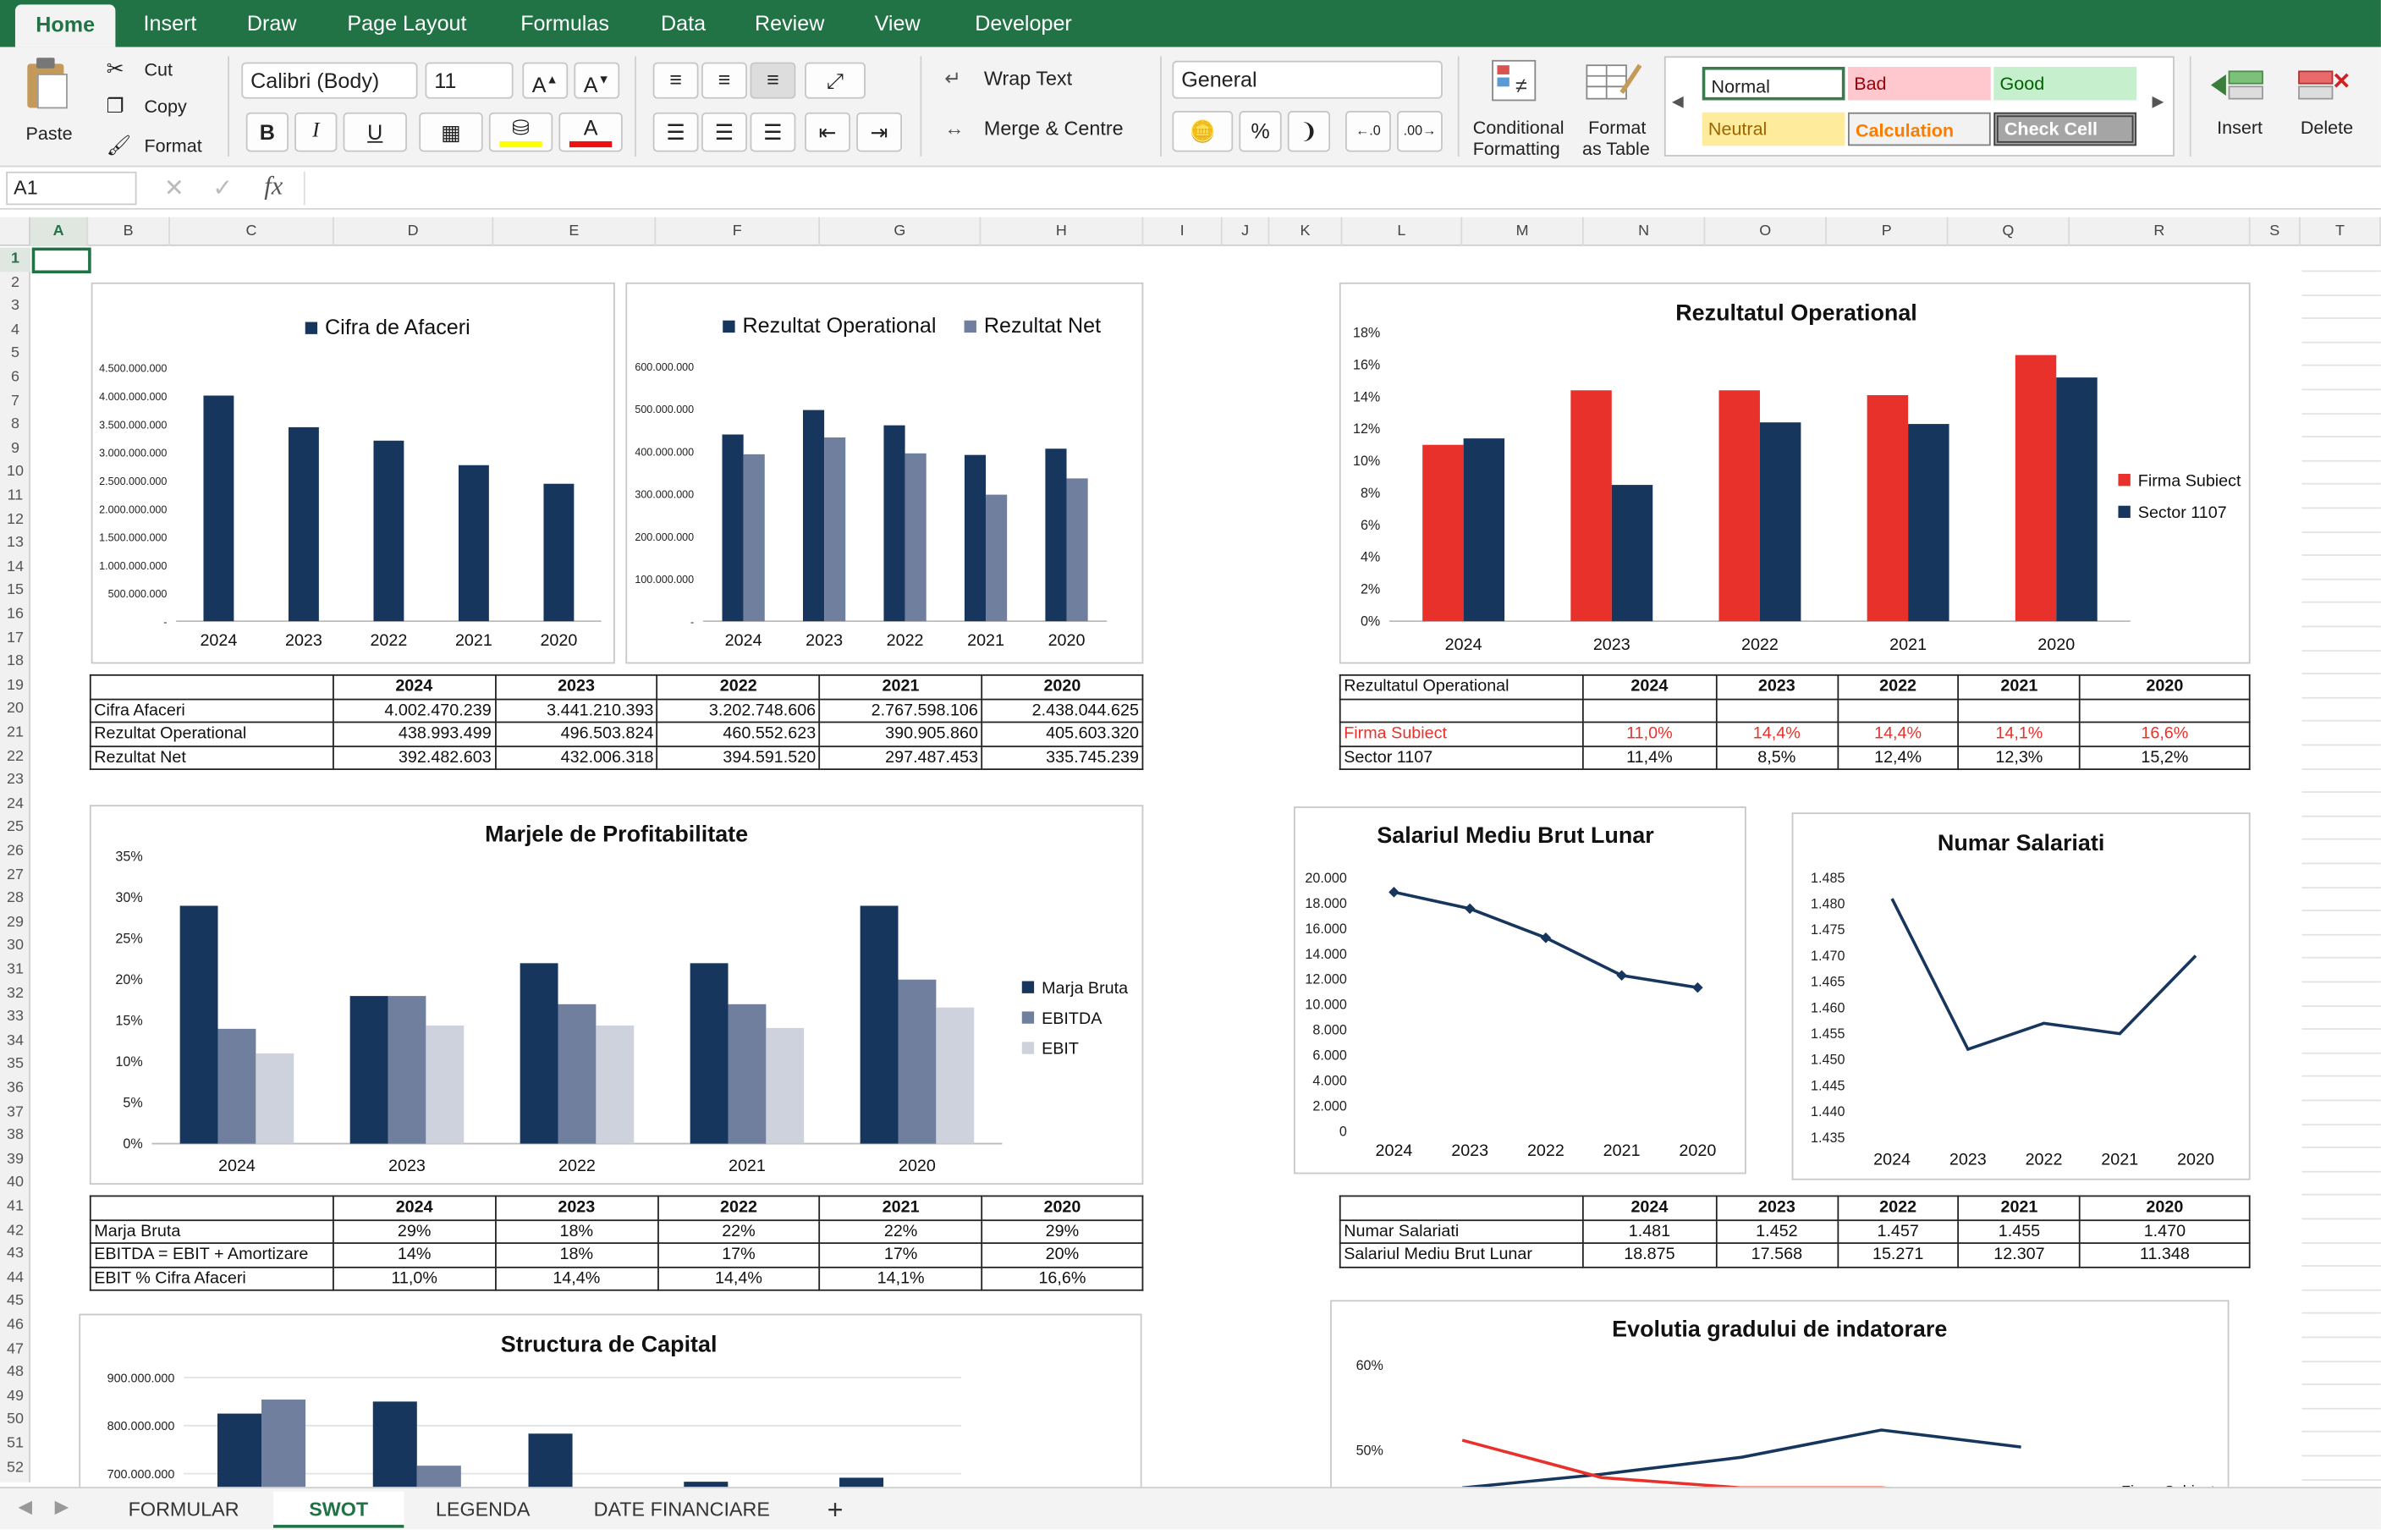 This screenshot has height=1540, width=2381. What do you see at coordinates (174, 188) in the screenshot?
I see `cancel-icon: ✕` at bounding box center [174, 188].